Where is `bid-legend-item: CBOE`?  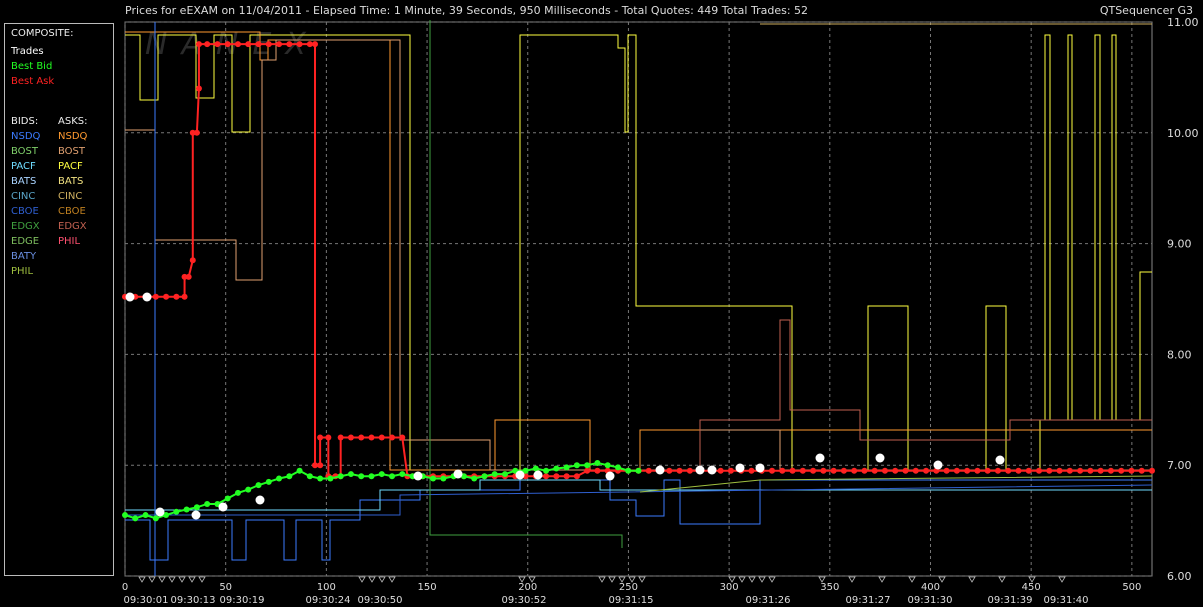 bid-legend-item: CBOE is located at coordinates (25, 211).